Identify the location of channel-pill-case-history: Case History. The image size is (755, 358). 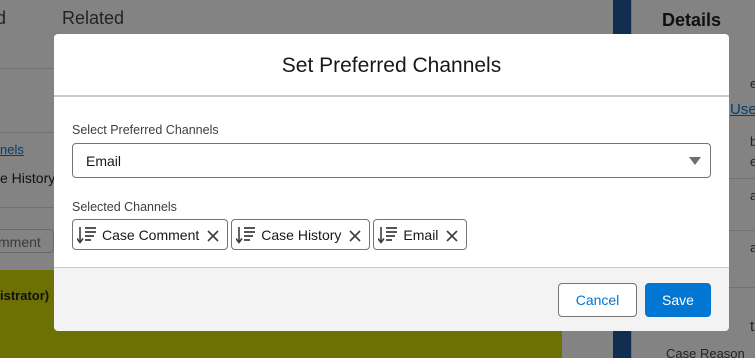
(301, 234).